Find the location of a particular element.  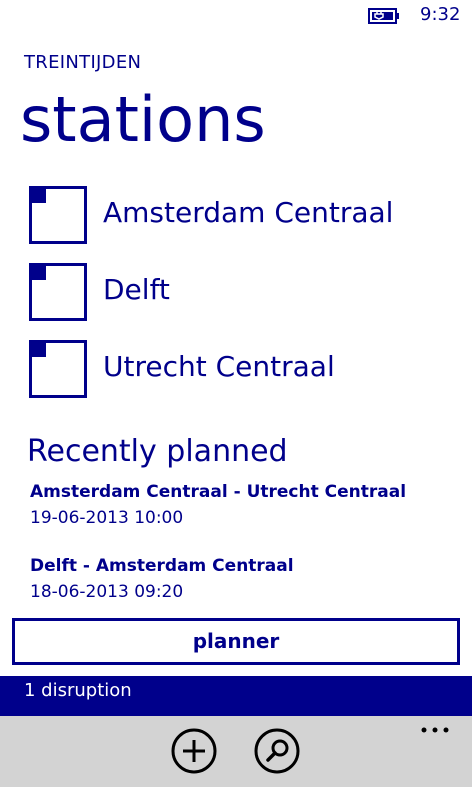

recent-route: Delft - Amsterdam Centraal is located at coordinates (245, 566).